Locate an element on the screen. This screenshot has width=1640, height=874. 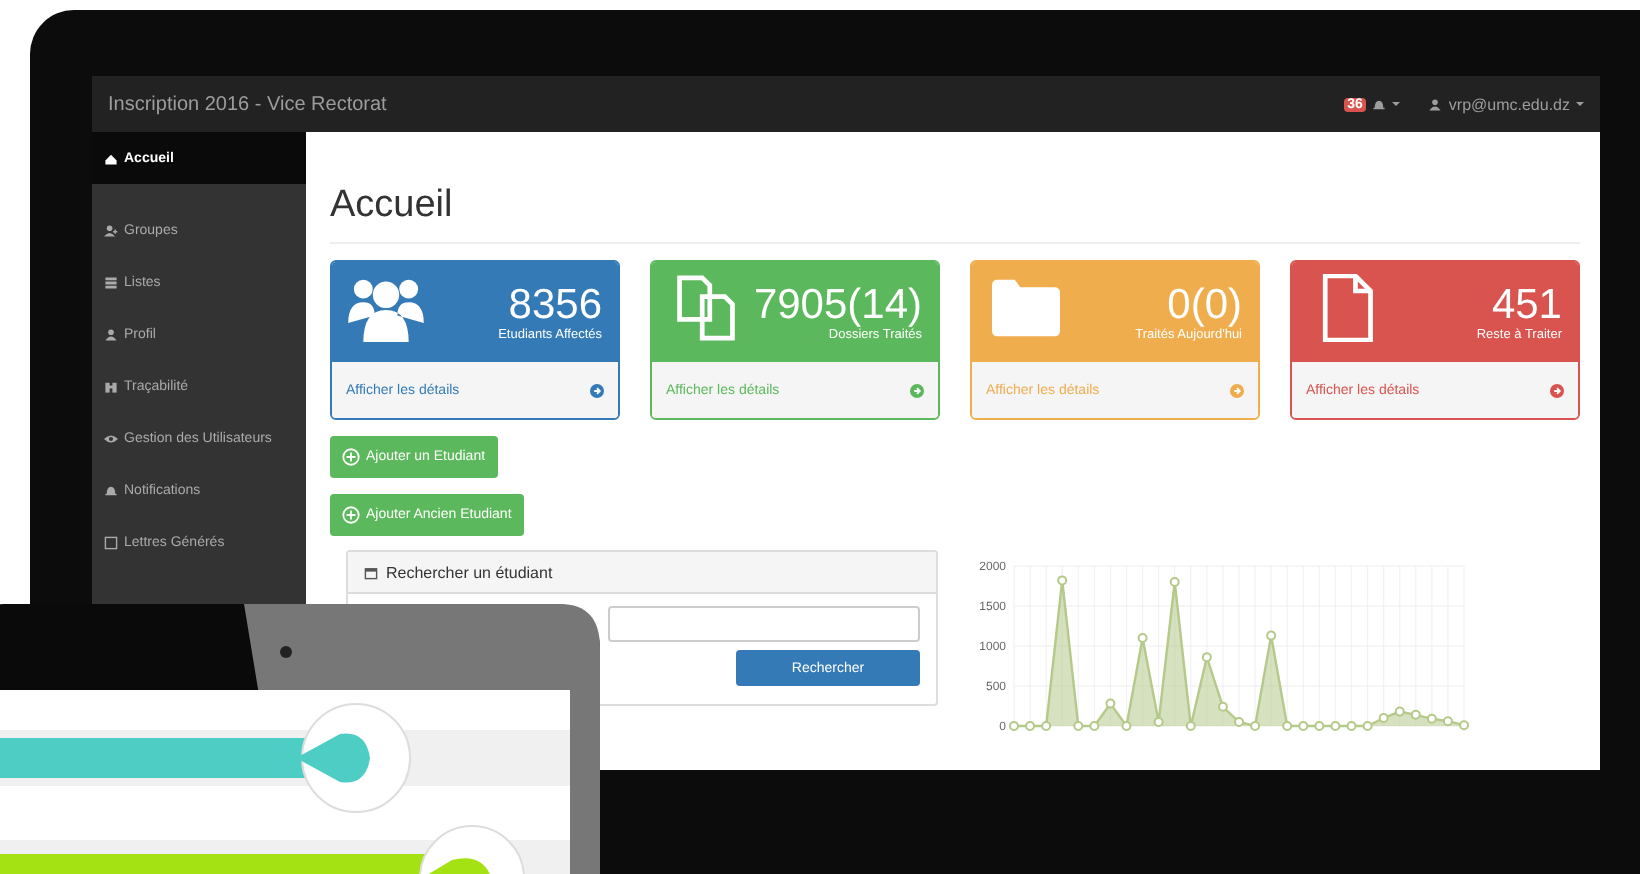
stat-value: 8356 is located at coordinates (555, 304).